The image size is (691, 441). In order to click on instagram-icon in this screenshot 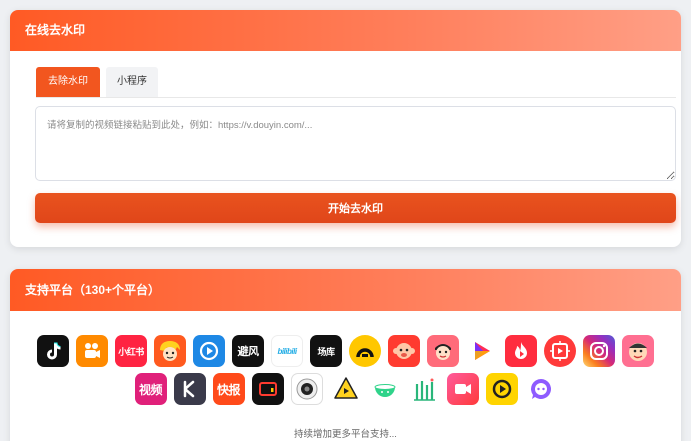, I will do `click(599, 351)`.